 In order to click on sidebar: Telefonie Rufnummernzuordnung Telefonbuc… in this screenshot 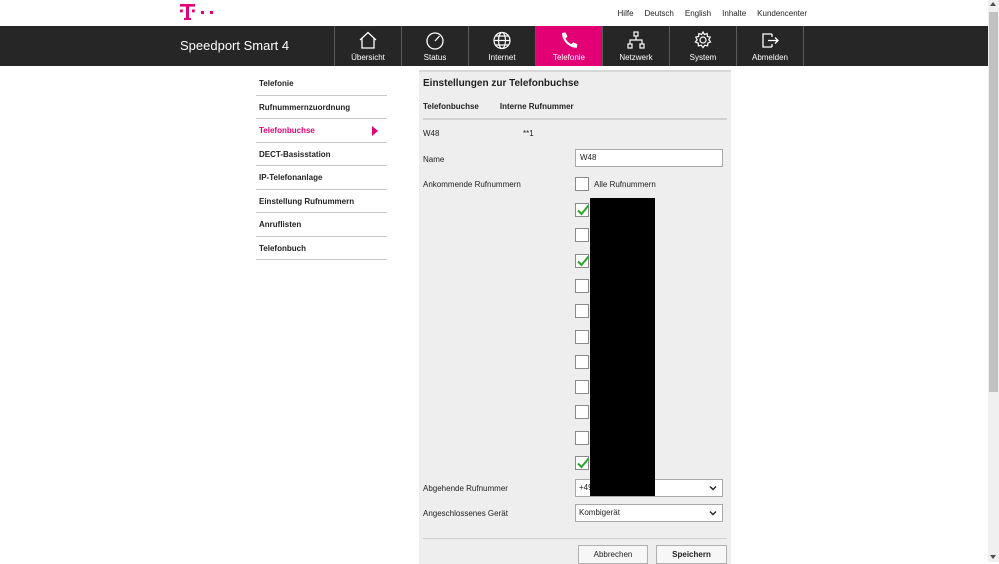, I will do `click(321, 166)`.